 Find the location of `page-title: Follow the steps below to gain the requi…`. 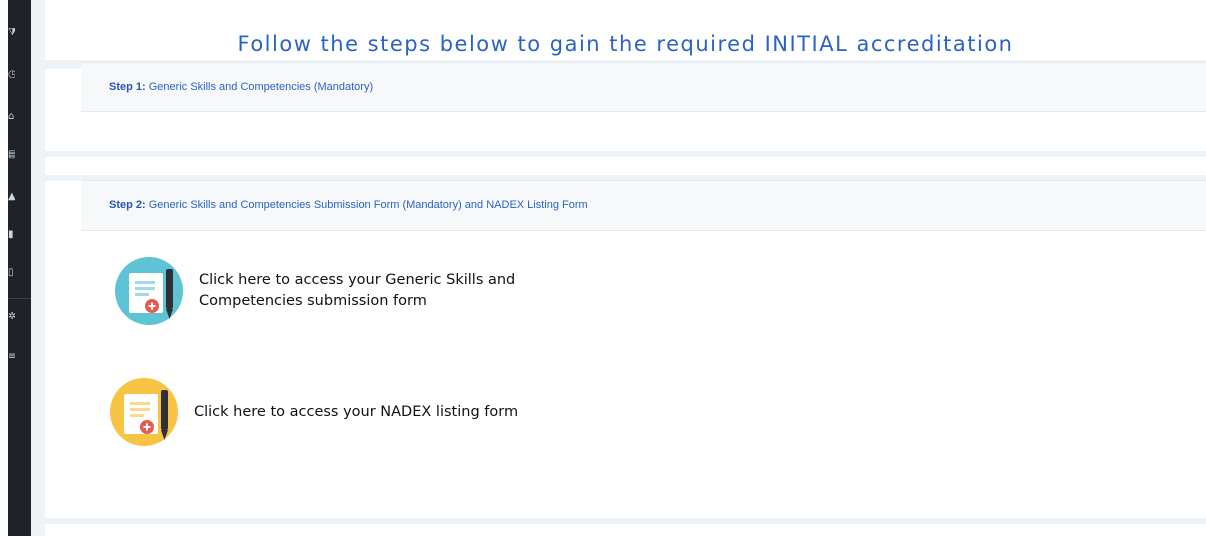

page-title: Follow the steps below to gain the requi… is located at coordinates (625, 44).